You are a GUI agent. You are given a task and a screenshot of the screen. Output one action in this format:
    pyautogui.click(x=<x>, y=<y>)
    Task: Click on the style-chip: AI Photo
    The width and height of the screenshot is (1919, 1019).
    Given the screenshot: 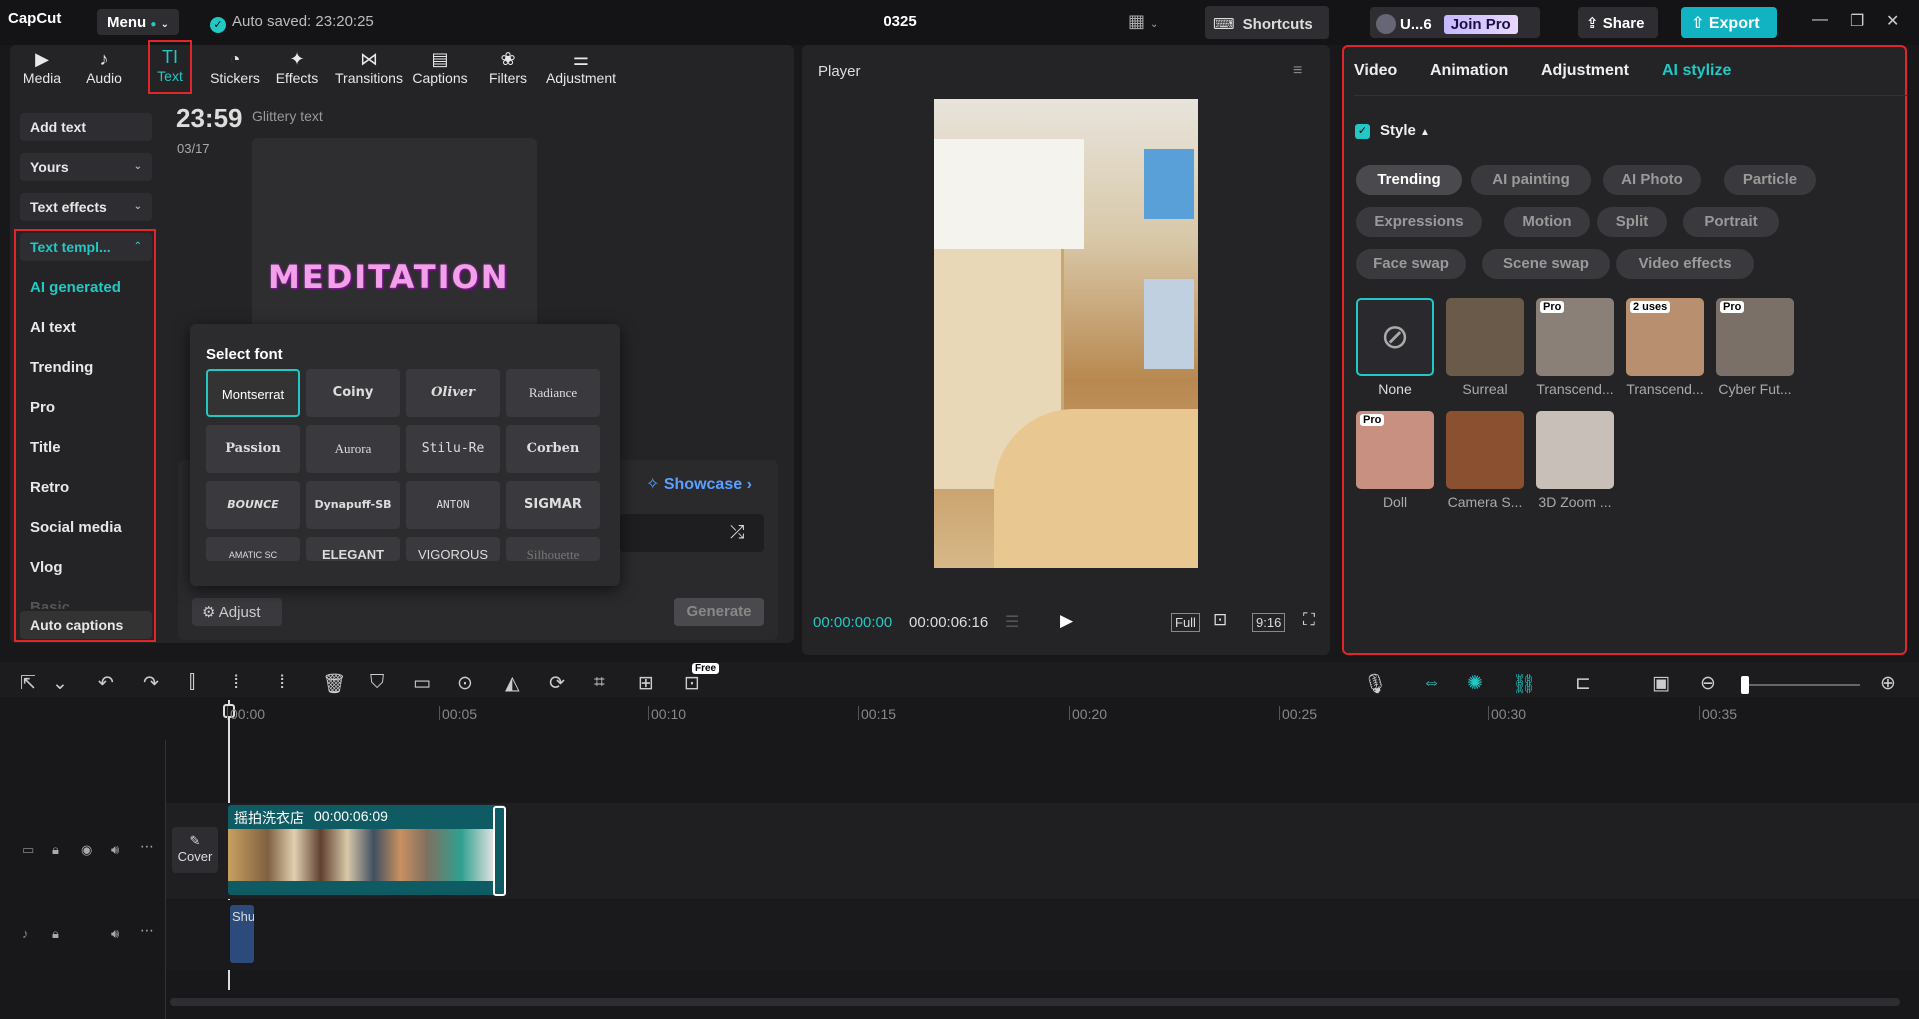 What is the action you would take?
    pyautogui.click(x=1652, y=180)
    